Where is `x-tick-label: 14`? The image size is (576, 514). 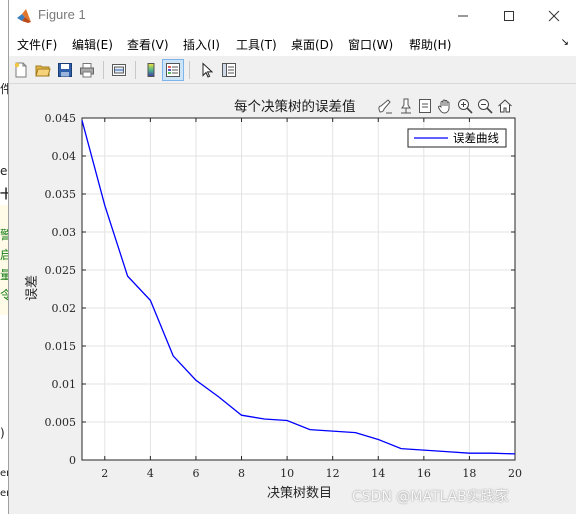
x-tick-label: 14 is located at coordinates (378, 473).